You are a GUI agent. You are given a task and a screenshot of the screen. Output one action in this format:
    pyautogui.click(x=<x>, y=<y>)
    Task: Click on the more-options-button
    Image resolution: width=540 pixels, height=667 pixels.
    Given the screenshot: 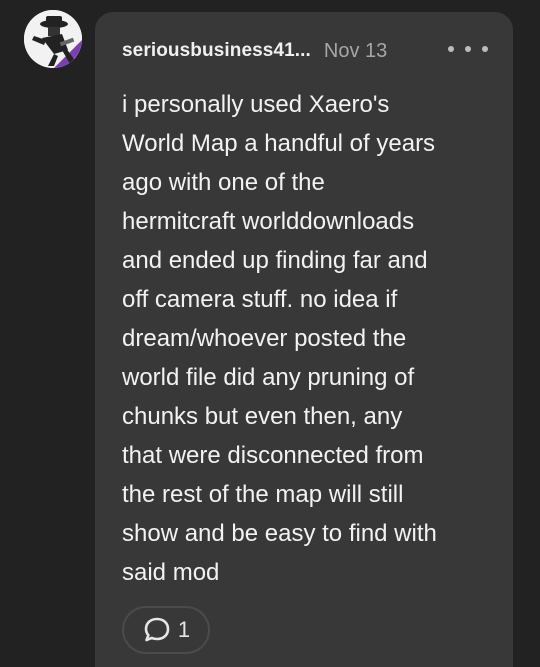 What is the action you would take?
    pyautogui.click(x=468, y=49)
    